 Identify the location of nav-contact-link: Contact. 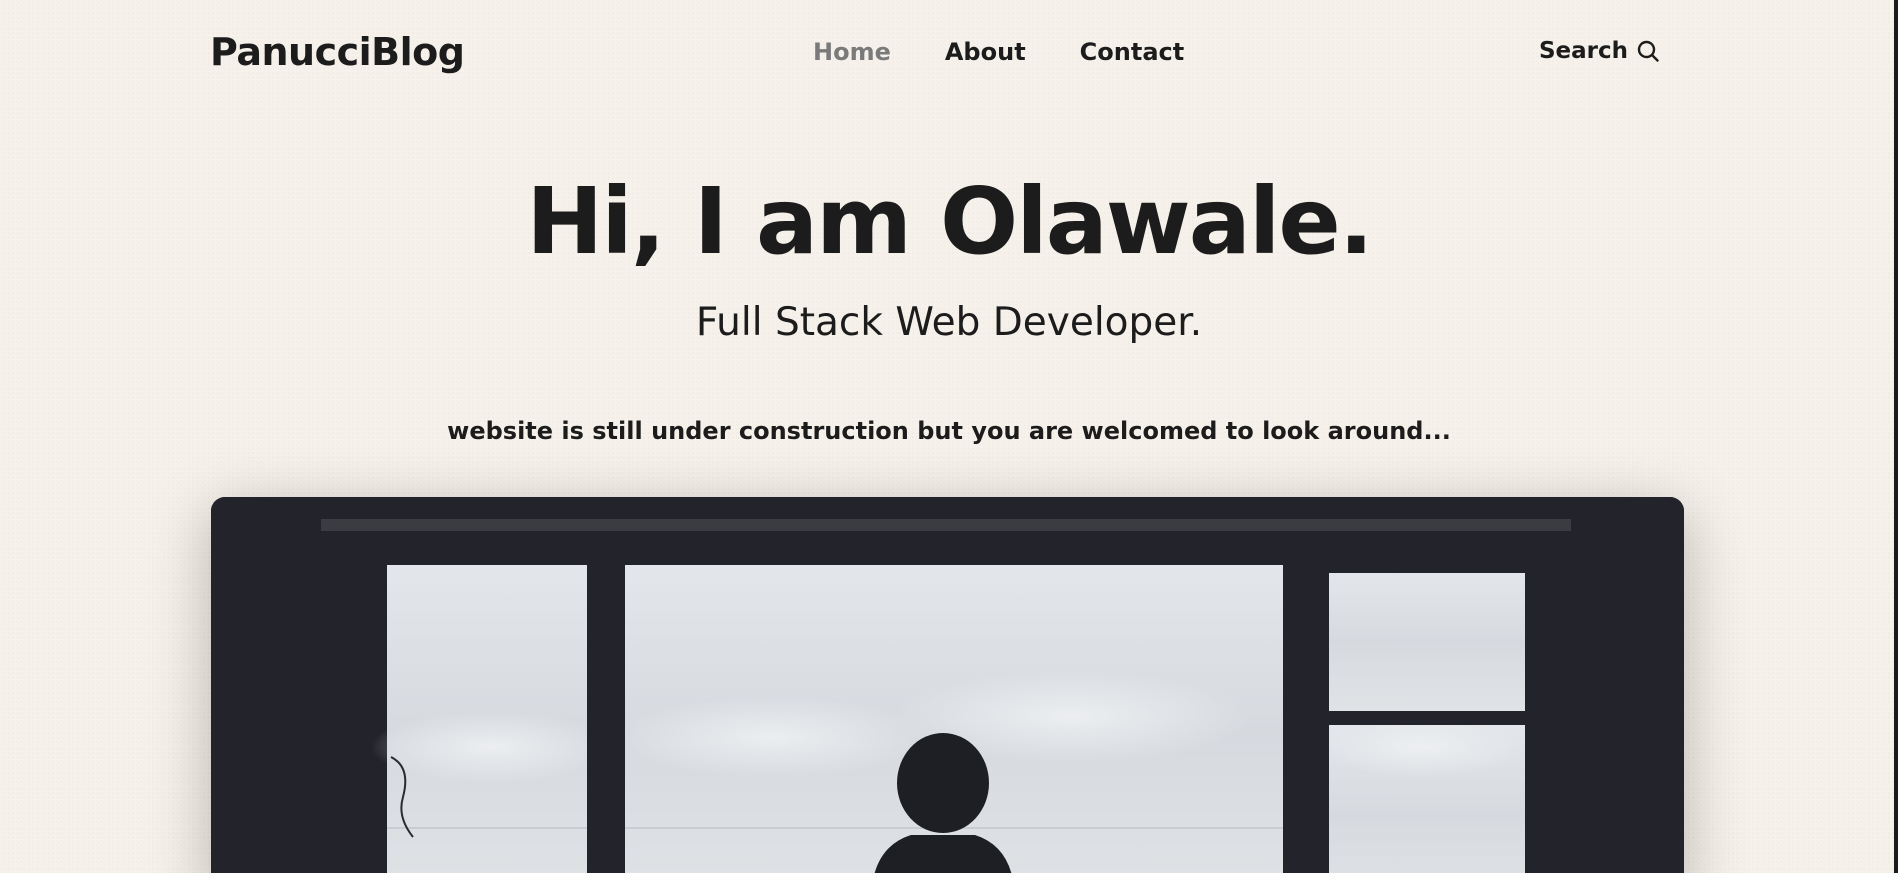
(1132, 52).